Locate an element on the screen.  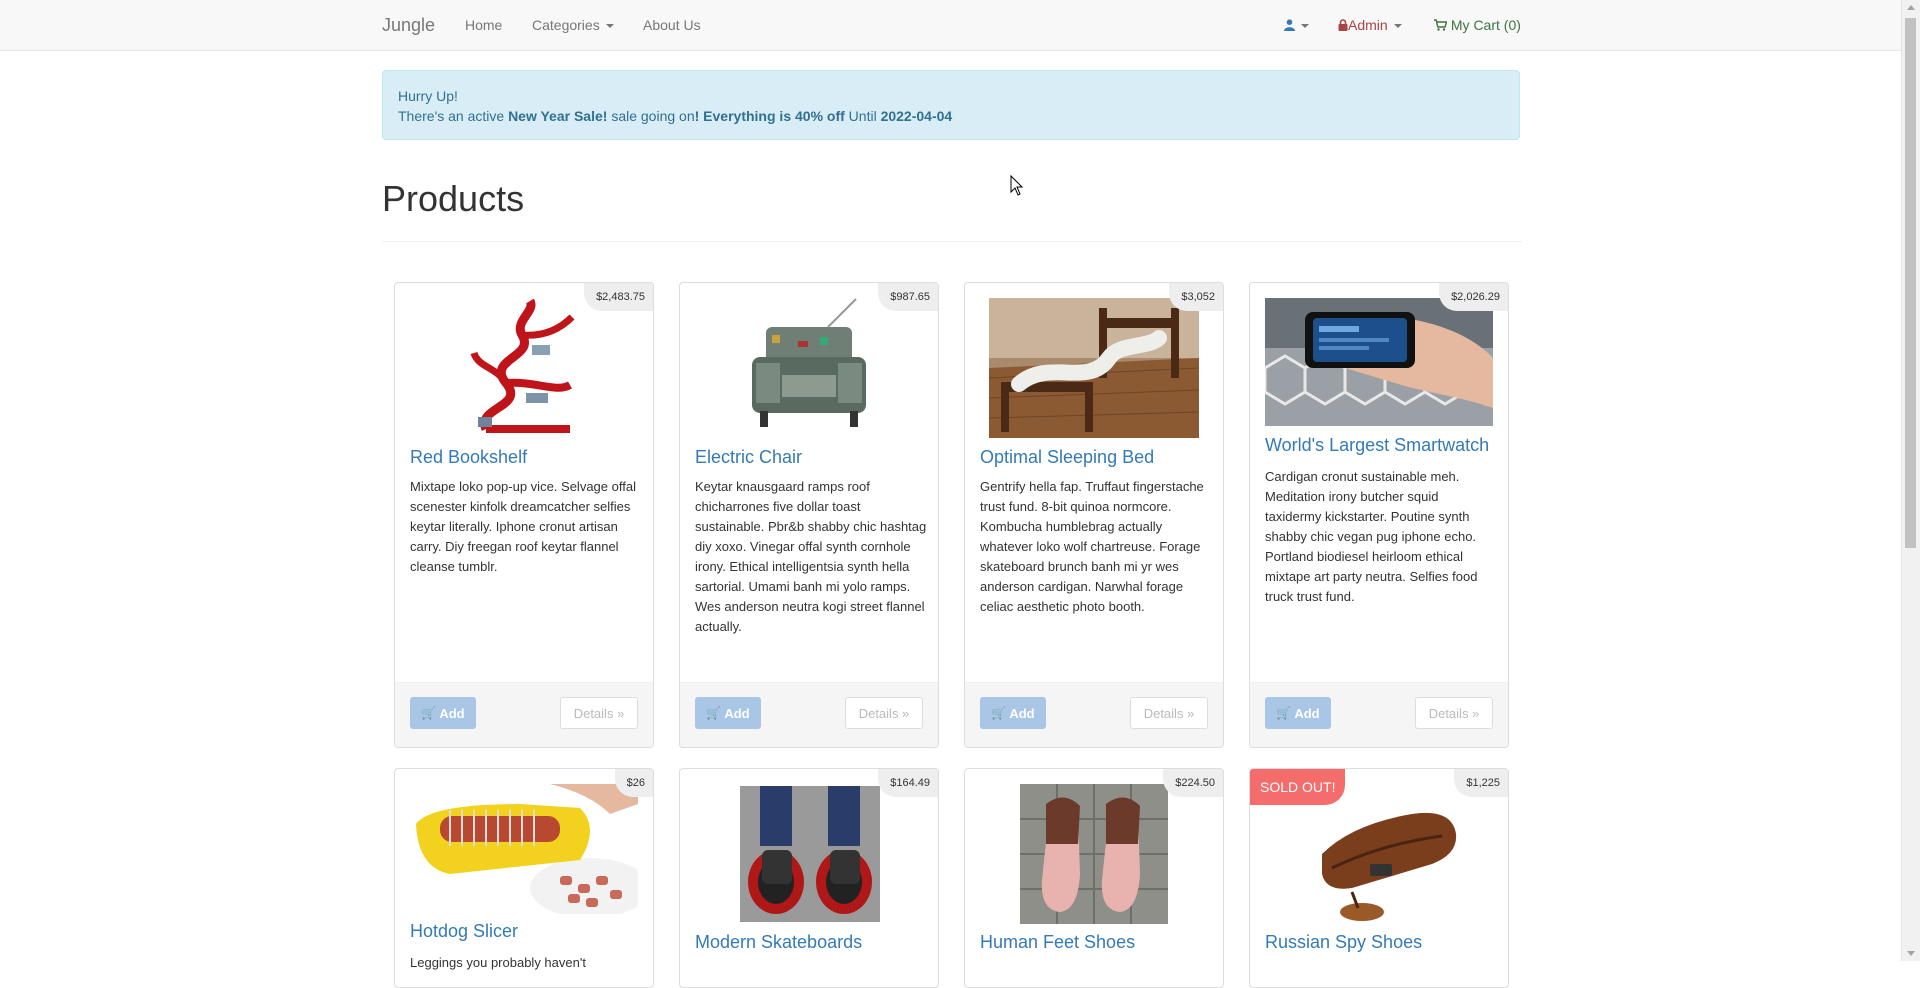
product-card: SOLD OUT! $1,225 Russian Spy Shoes is located at coordinates (1379, 878).